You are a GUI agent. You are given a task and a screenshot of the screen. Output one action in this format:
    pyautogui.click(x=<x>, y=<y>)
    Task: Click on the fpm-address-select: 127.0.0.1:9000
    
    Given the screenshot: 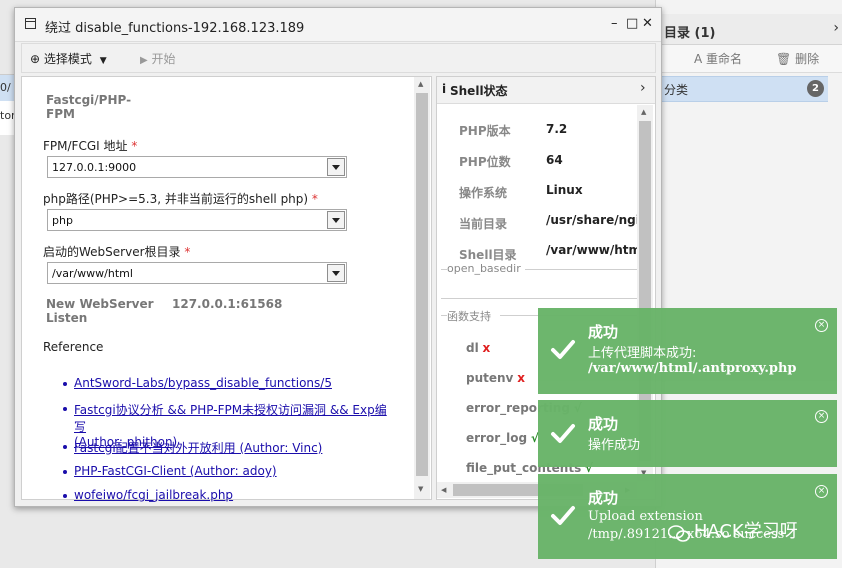 What is the action you would take?
    pyautogui.click(x=197, y=167)
    